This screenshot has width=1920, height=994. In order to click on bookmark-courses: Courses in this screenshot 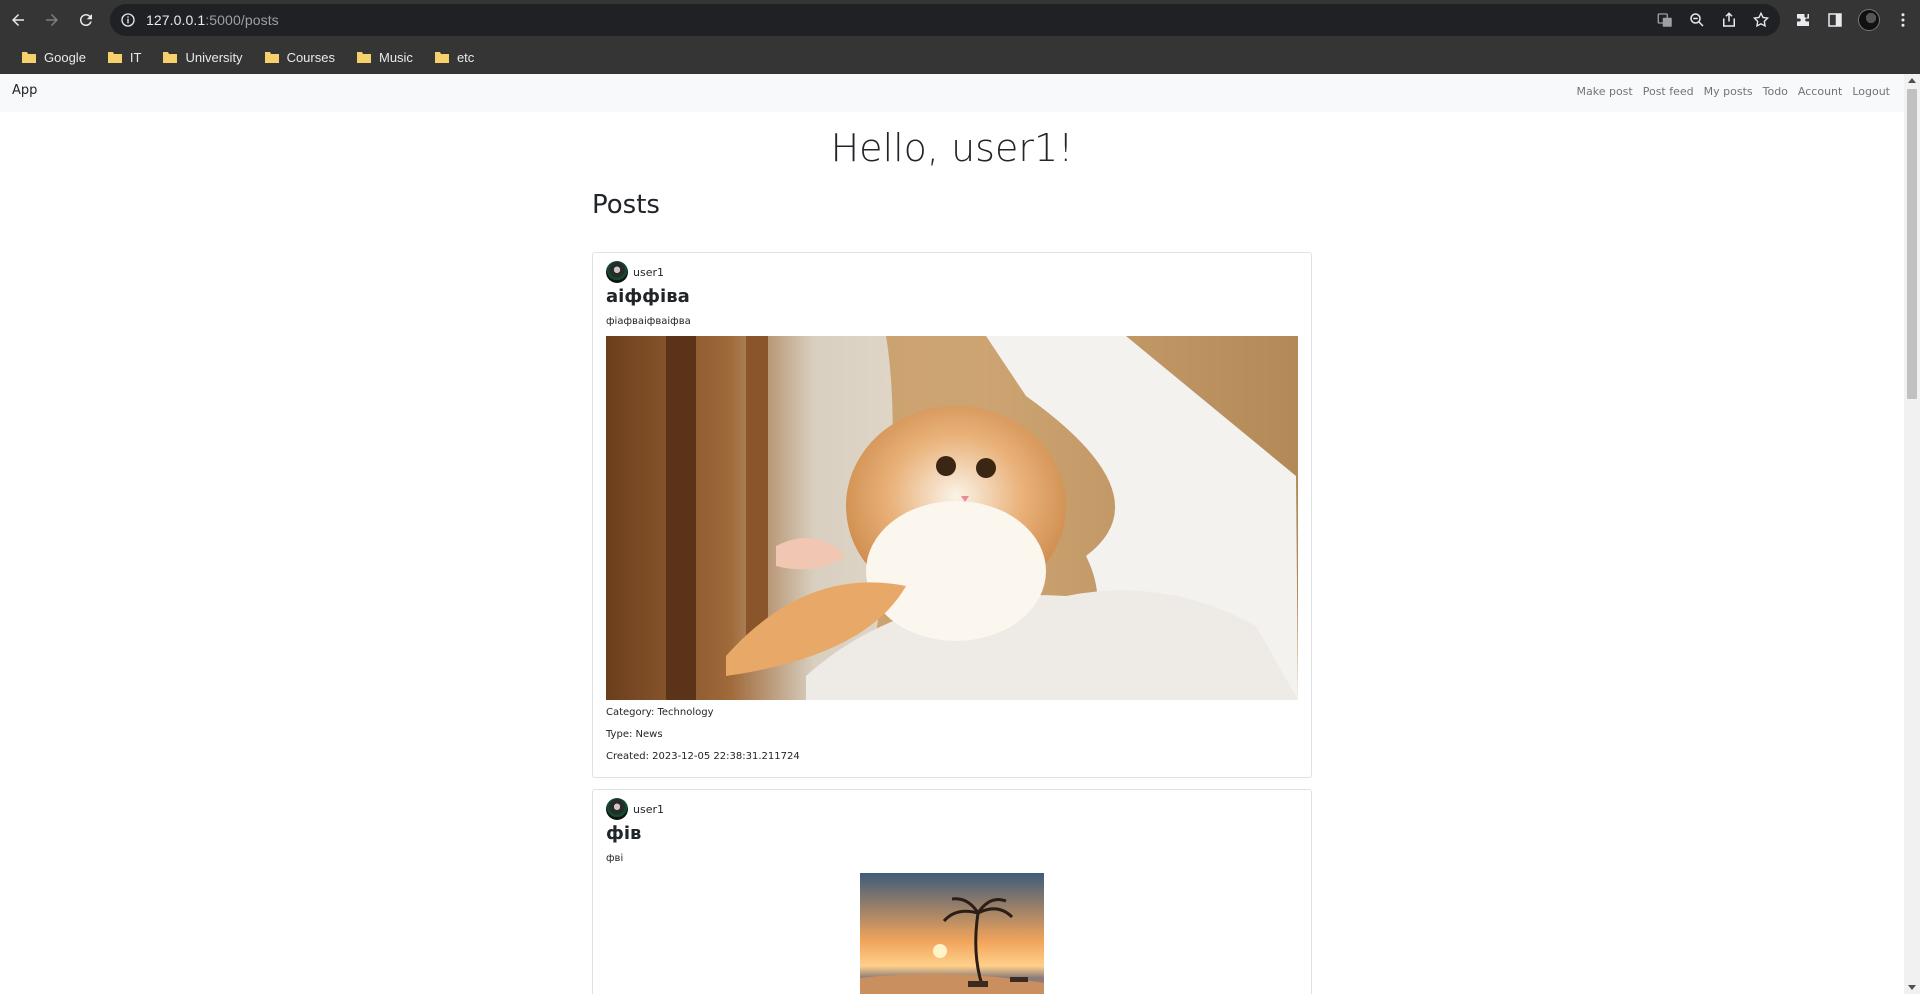, I will do `click(300, 57)`.